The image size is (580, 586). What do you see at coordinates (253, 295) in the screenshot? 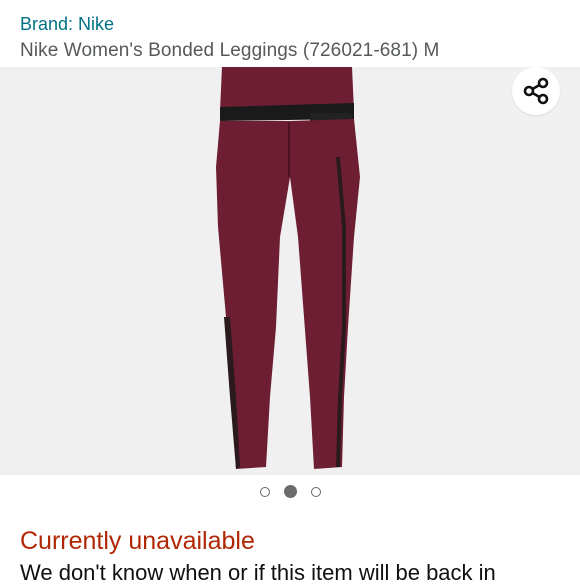
I see `left-leg` at bounding box center [253, 295].